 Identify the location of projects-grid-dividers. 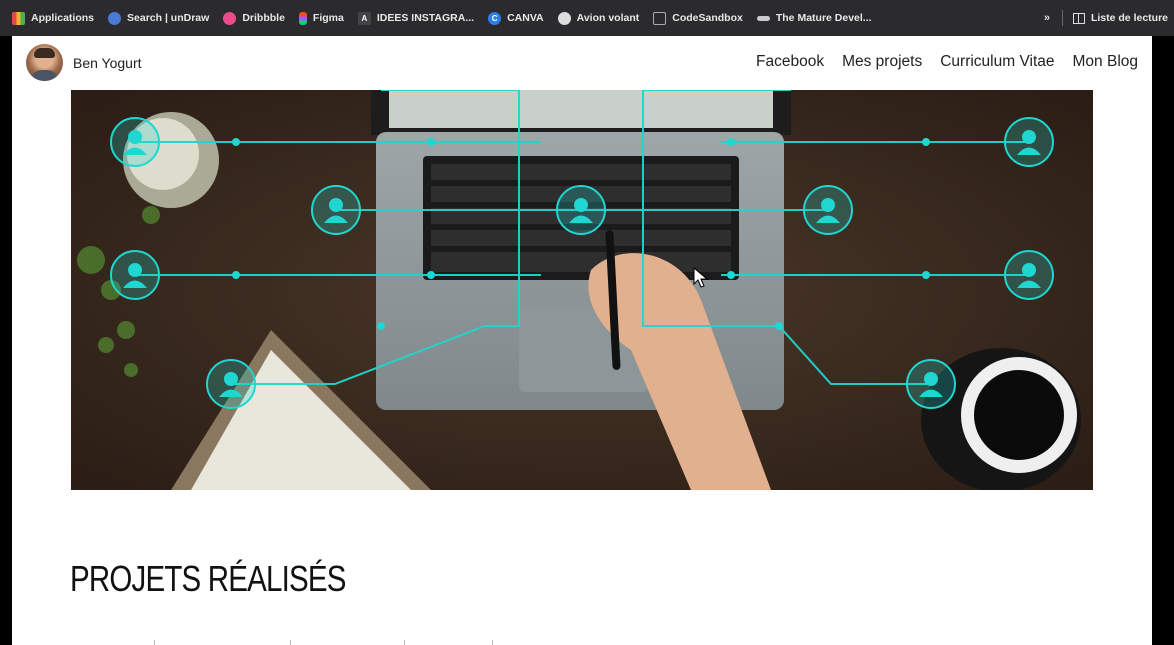
(582, 640).